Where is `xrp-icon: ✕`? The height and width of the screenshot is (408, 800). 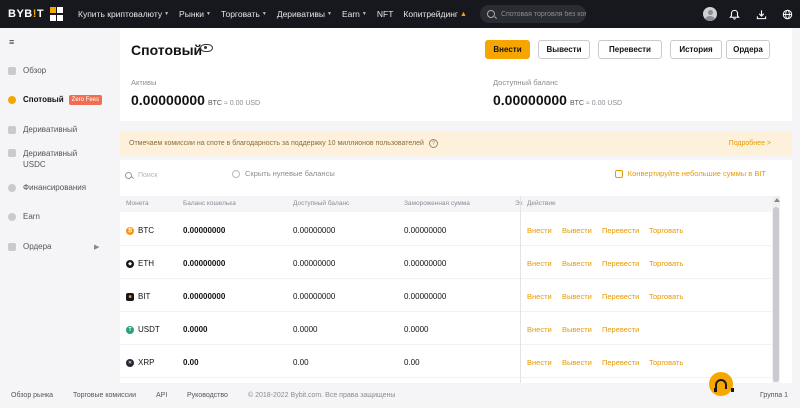 xrp-icon: ✕ is located at coordinates (130, 362).